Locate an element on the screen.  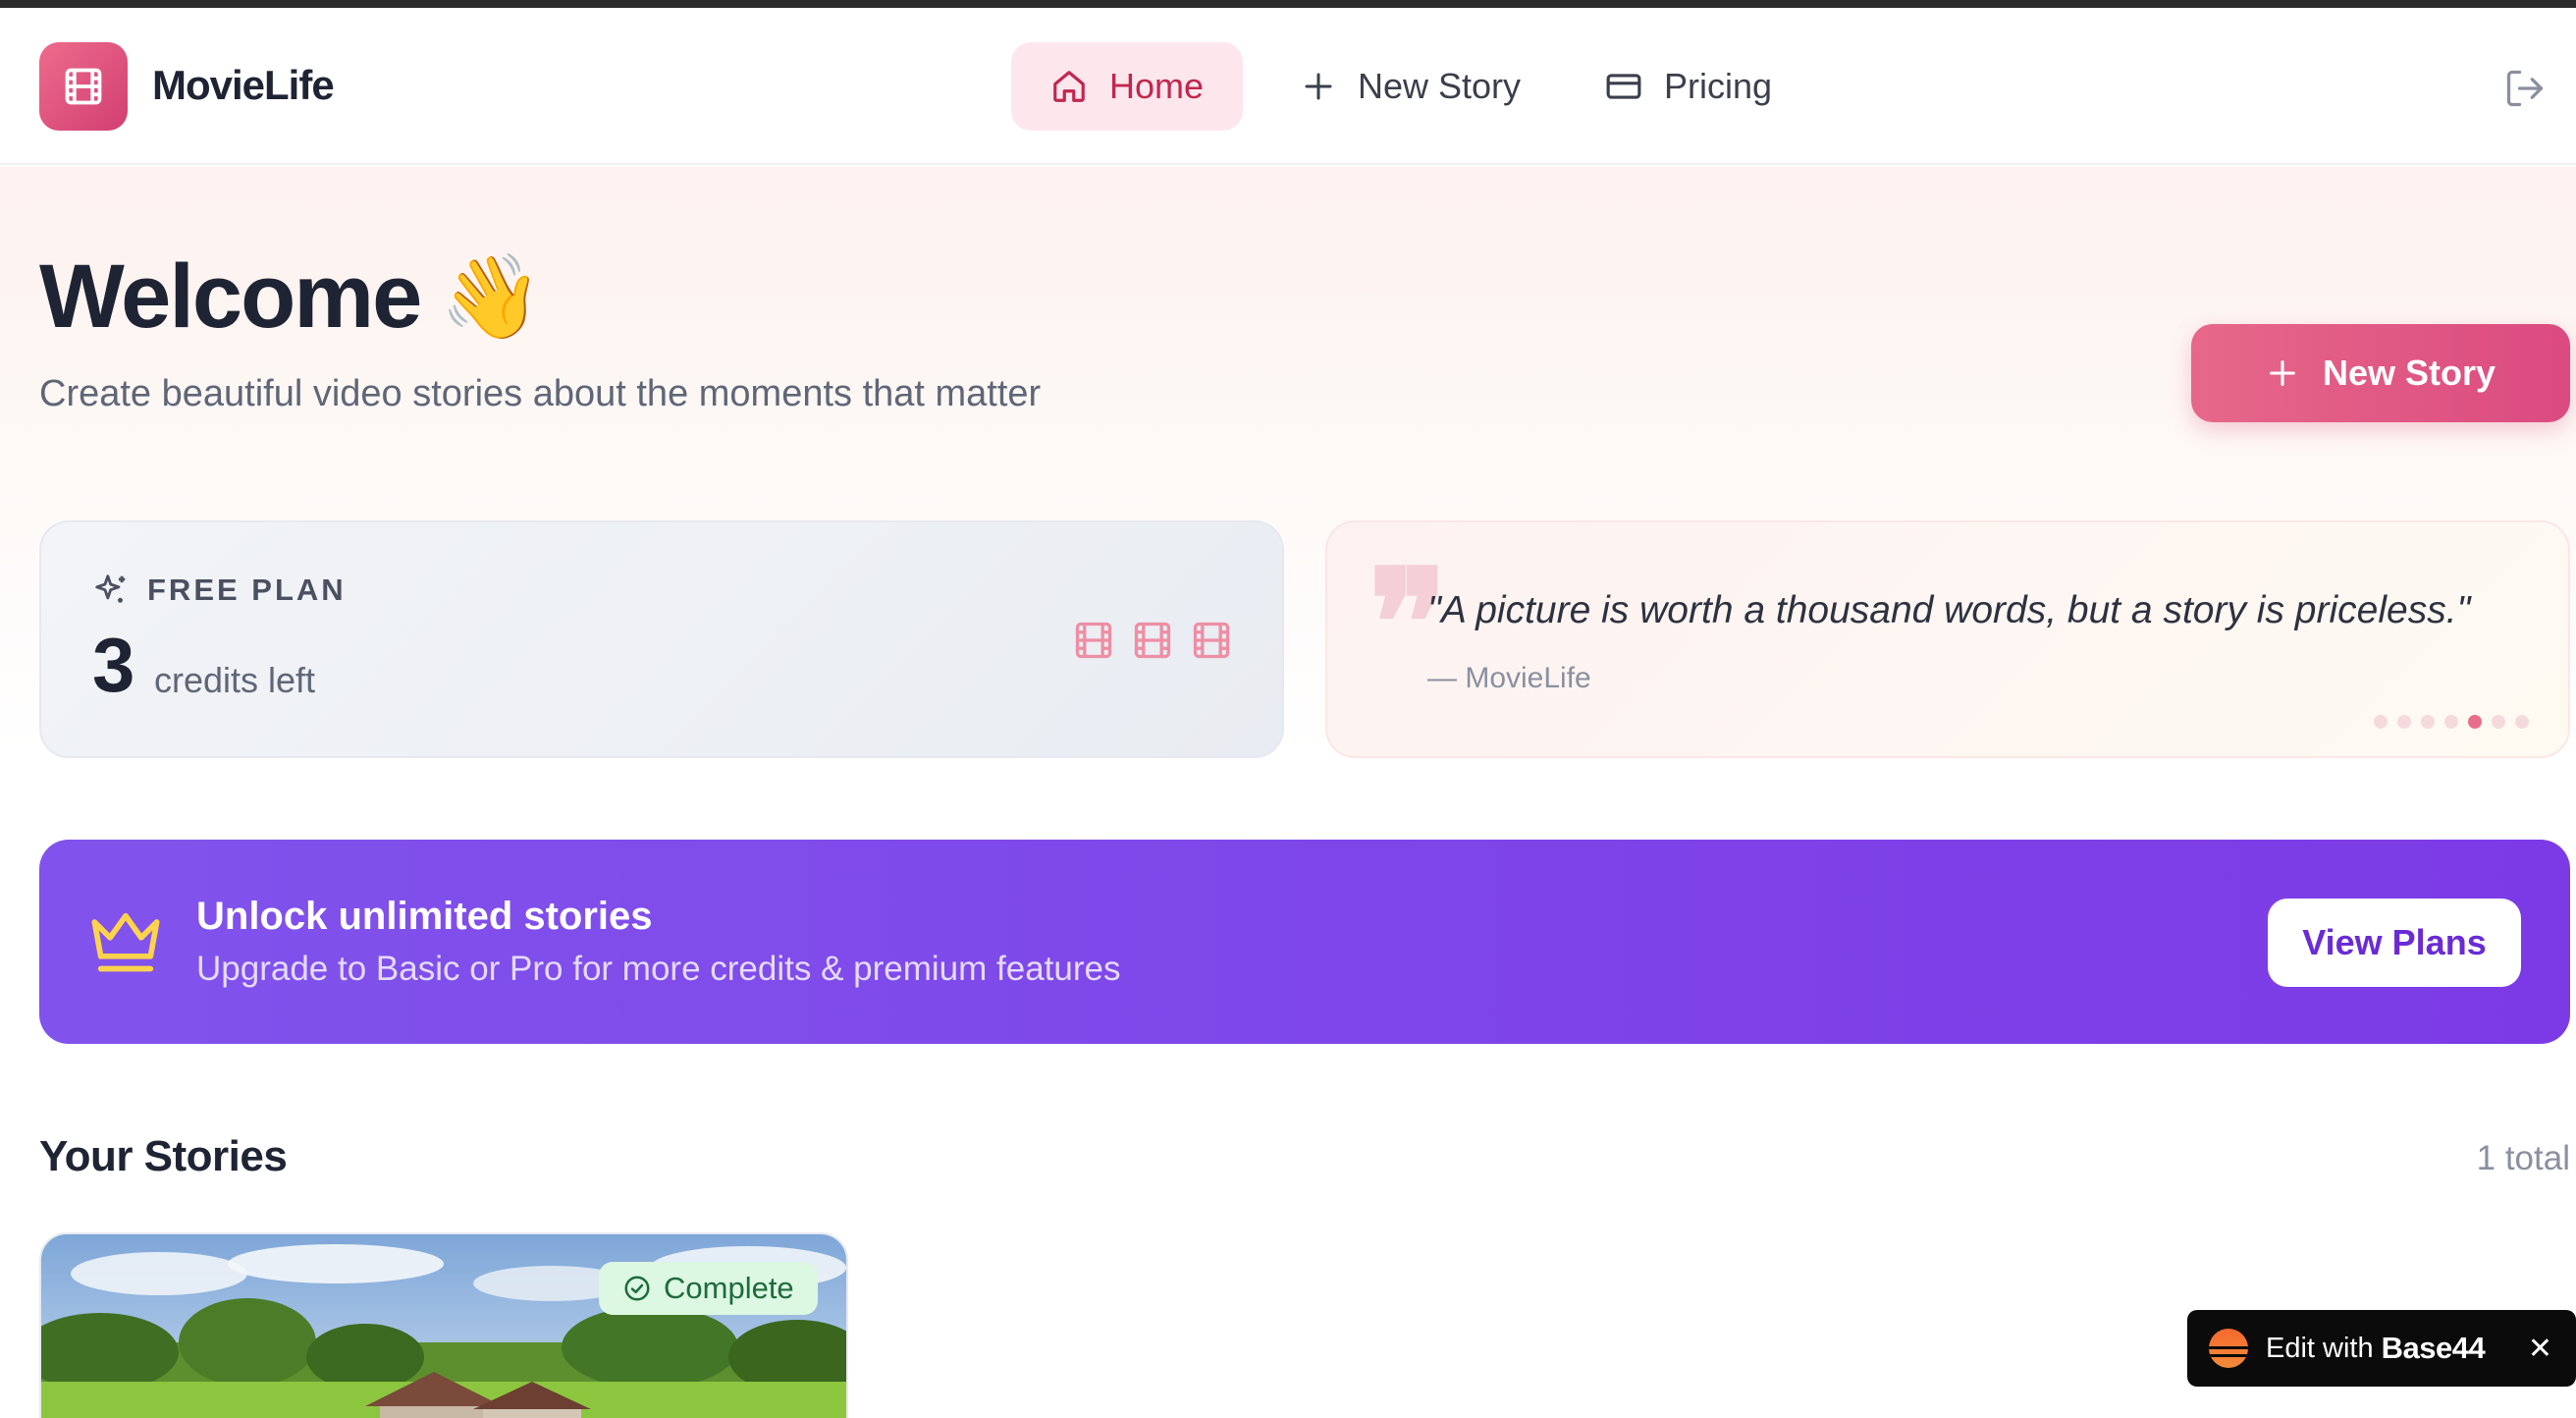
app-logo is located at coordinates (83, 86).